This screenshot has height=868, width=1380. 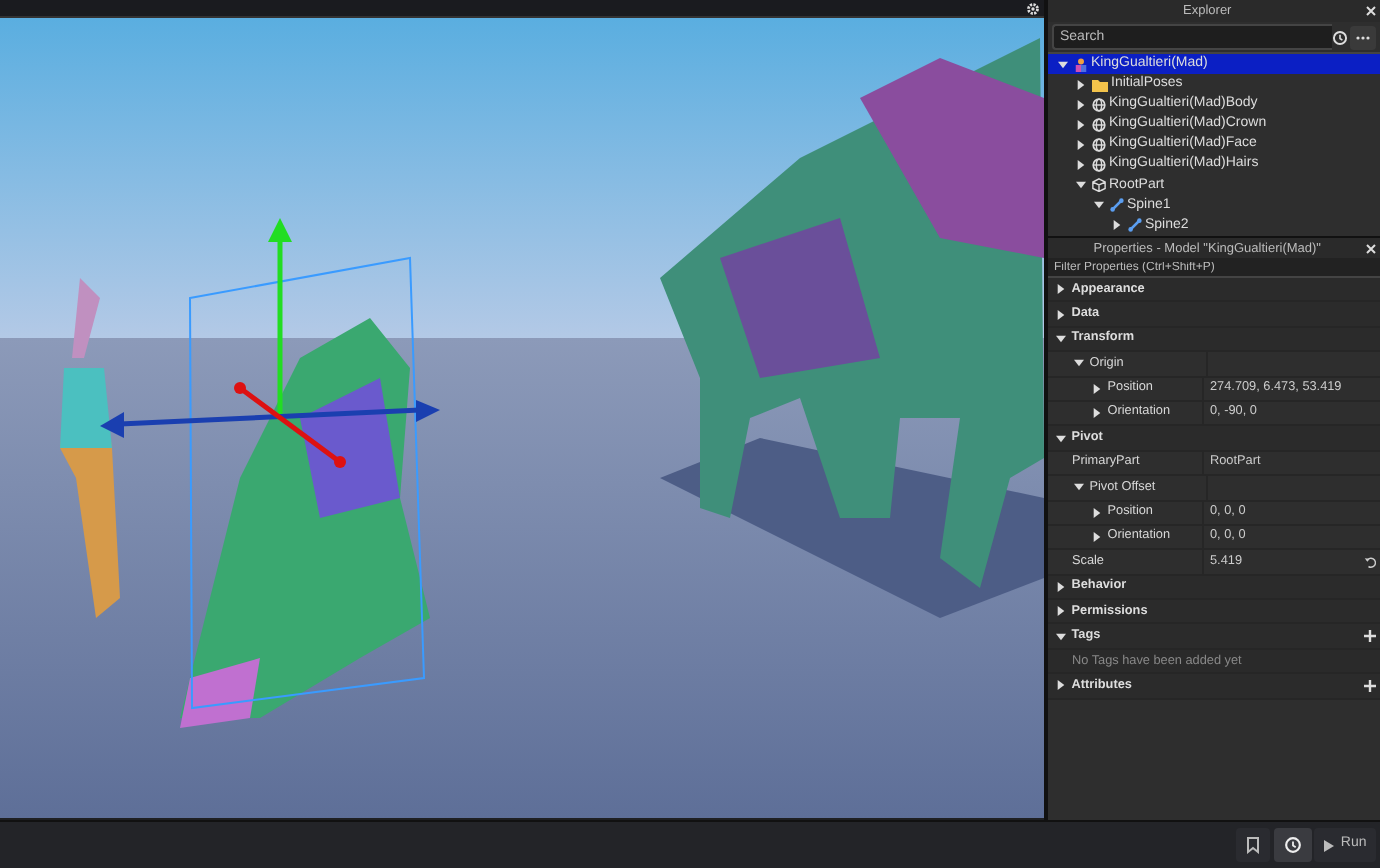 What do you see at coordinates (1080, 64) in the screenshot?
I see `figure-icon` at bounding box center [1080, 64].